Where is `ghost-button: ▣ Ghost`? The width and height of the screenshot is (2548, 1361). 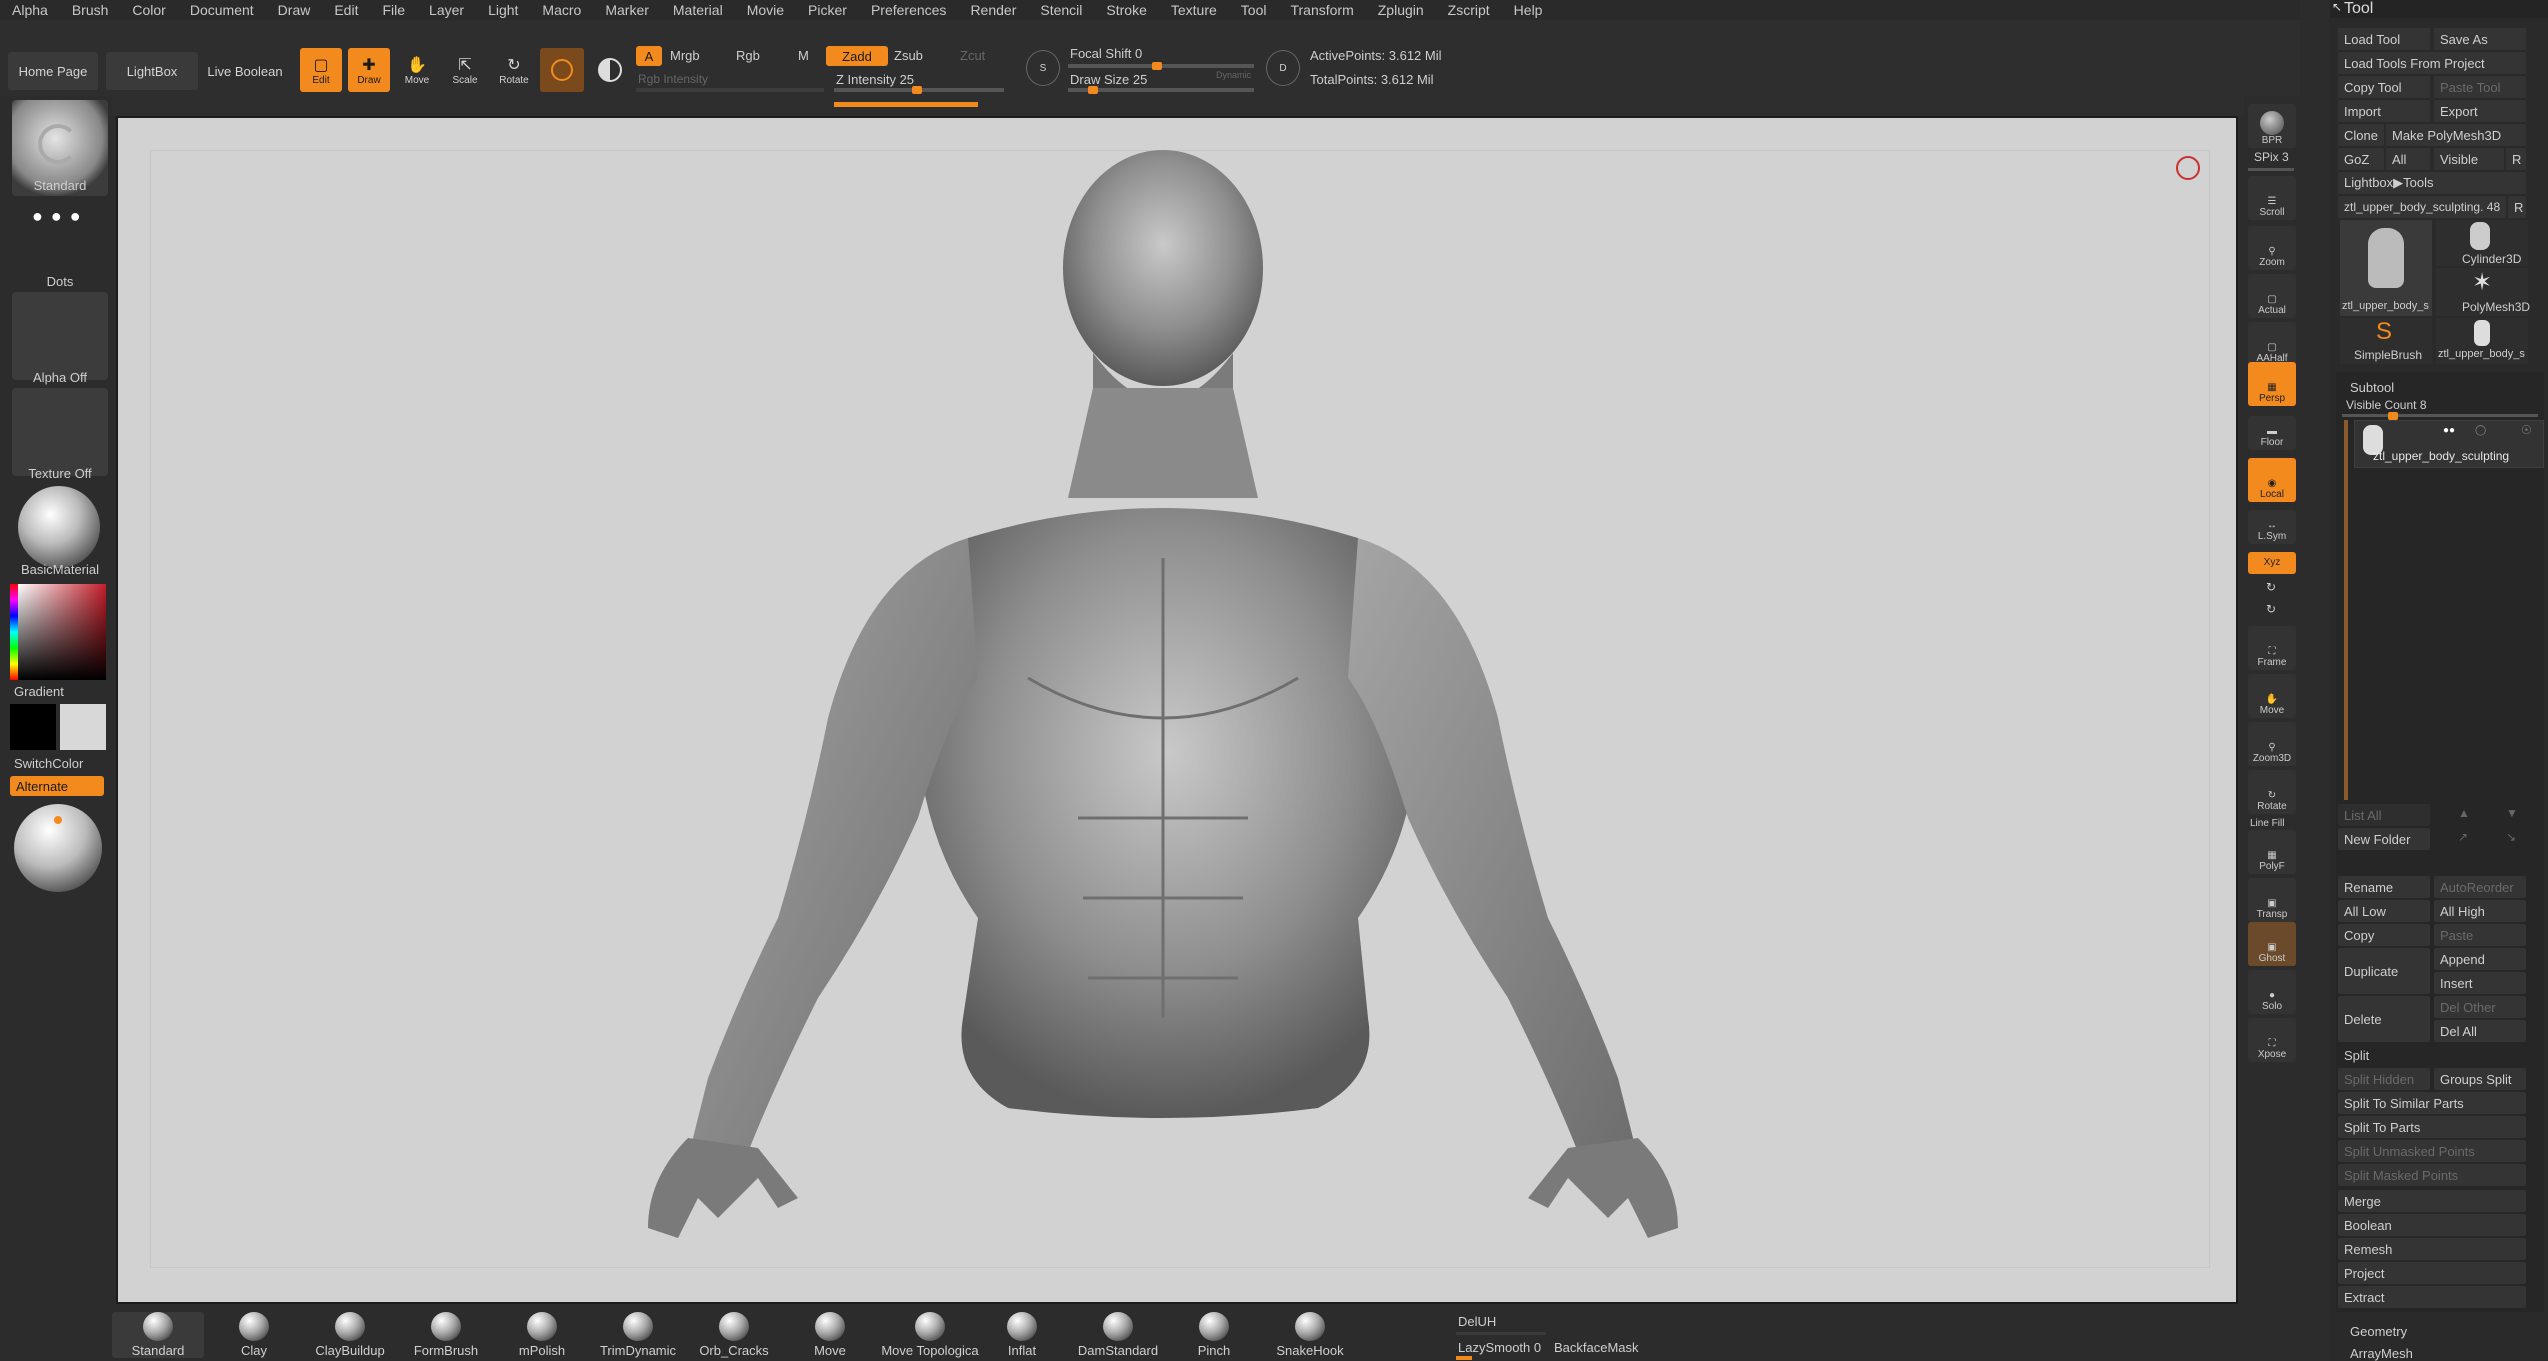
ghost-button: ▣ Ghost is located at coordinates (2272, 944).